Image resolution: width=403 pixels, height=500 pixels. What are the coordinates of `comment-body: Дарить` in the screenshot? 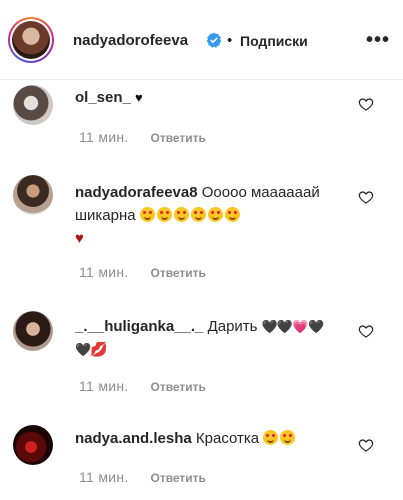 It's located at (232, 326).